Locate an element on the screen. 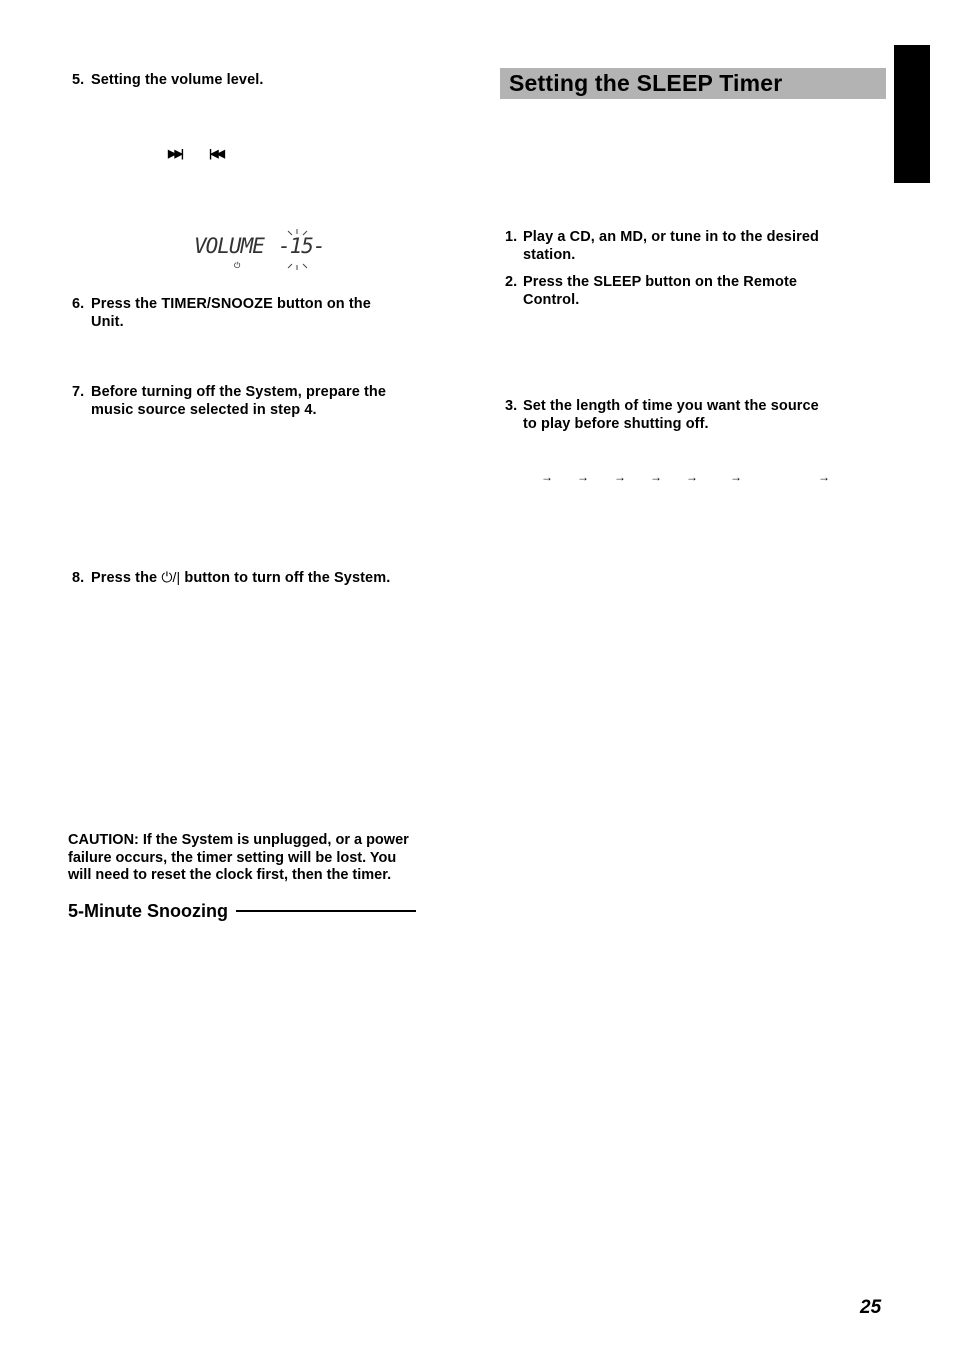 This screenshot has height=1351, width=954. page-title-bar: Setting the SLEEP Timer is located at coordinates (693, 83).